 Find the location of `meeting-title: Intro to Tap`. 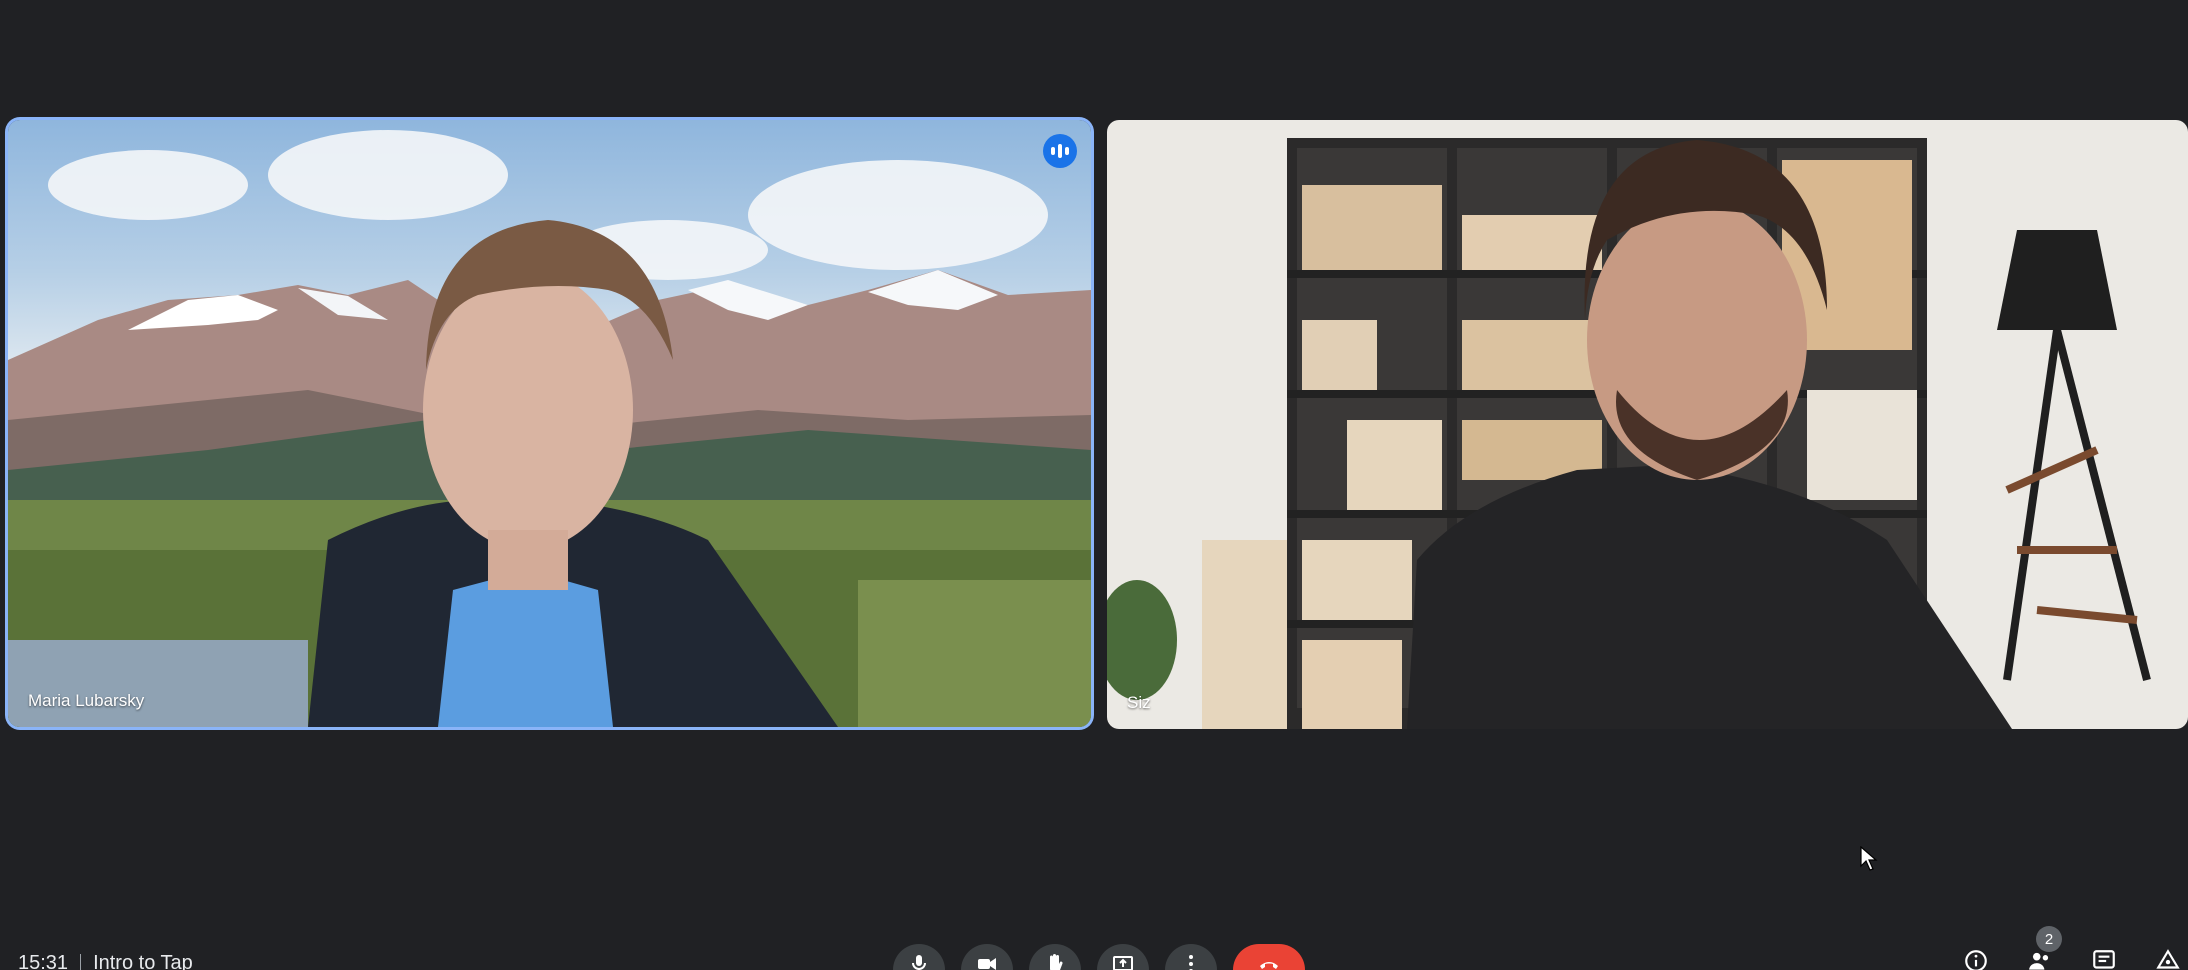

meeting-title: Intro to Tap is located at coordinates (143, 961).